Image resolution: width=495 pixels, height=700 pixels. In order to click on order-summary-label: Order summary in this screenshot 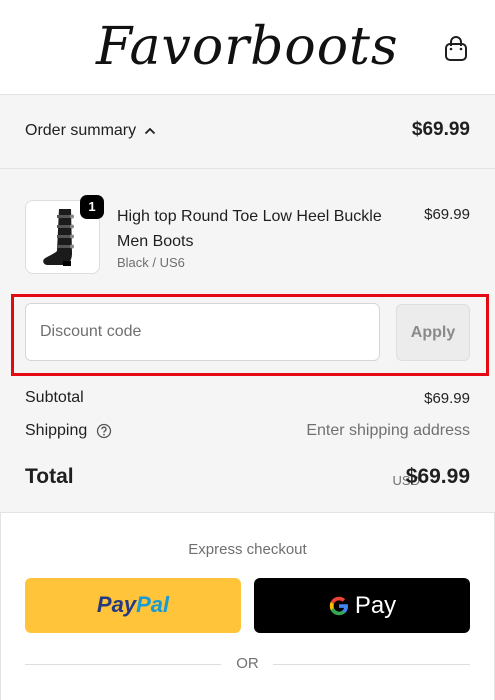, I will do `click(81, 130)`.